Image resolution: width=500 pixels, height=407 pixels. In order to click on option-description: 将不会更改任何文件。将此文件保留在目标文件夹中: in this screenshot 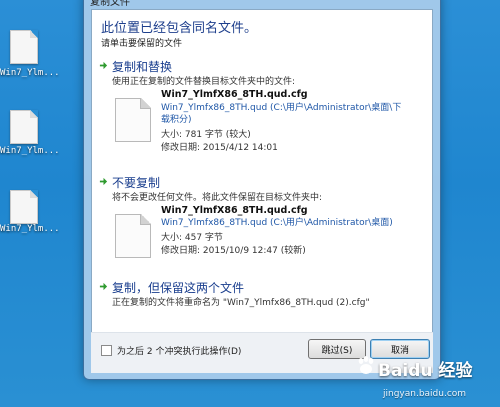, I will do `click(217, 198)`.